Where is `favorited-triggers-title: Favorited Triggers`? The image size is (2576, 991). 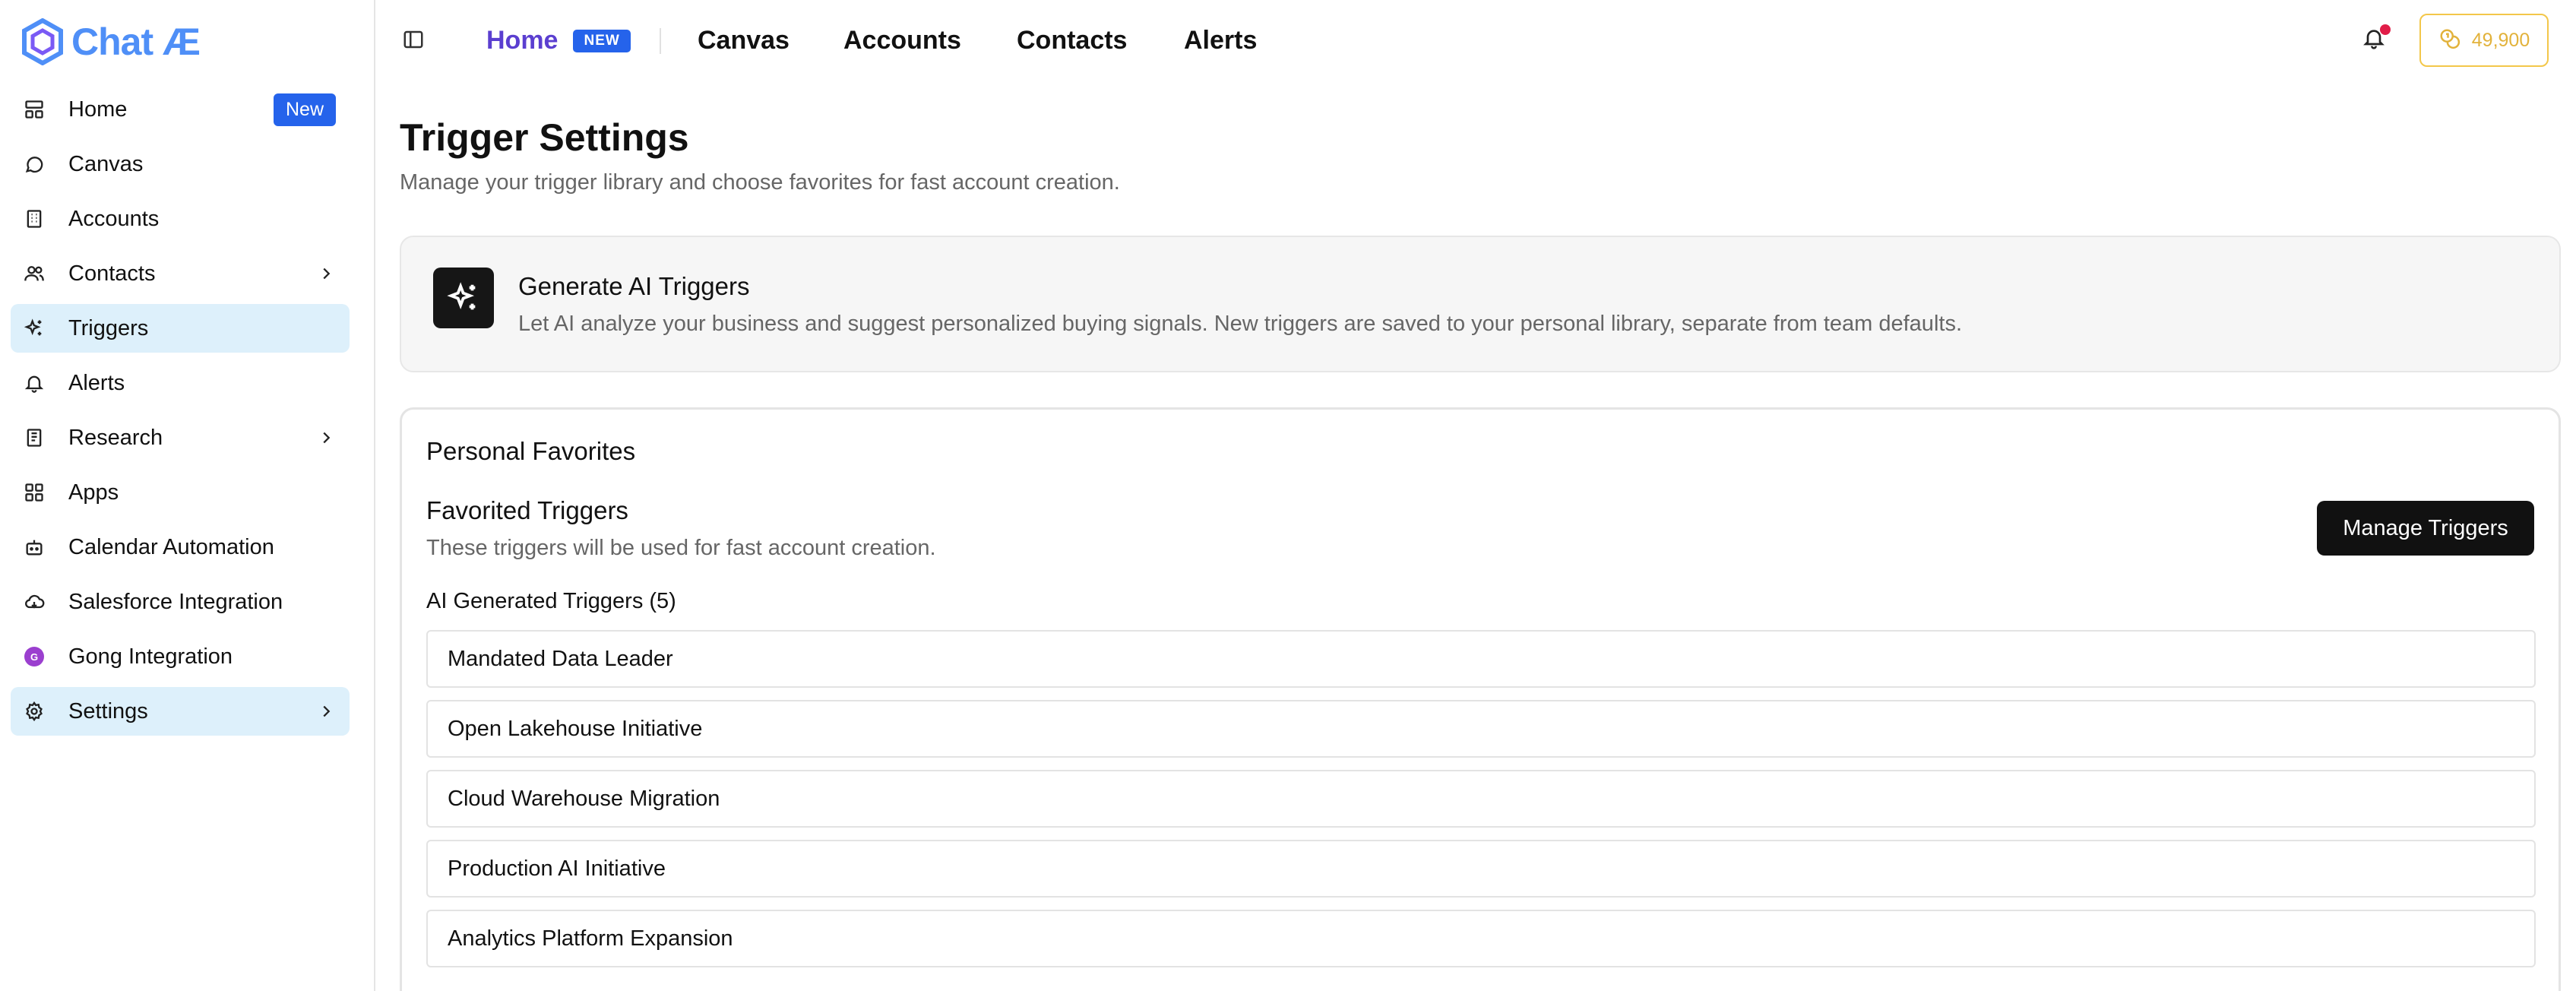
favorited-triggers-title: Favorited Triggers is located at coordinates (527, 510).